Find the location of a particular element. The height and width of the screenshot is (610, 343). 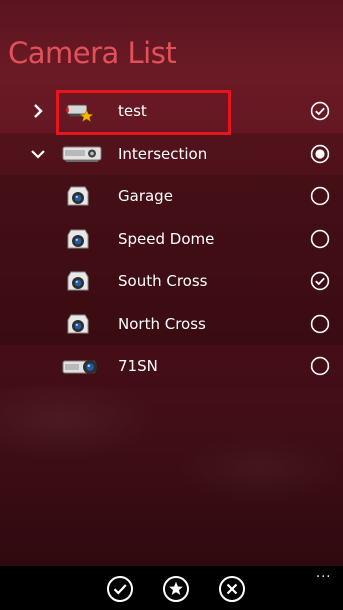

list-item-garage: Garage is located at coordinates (171, 196).